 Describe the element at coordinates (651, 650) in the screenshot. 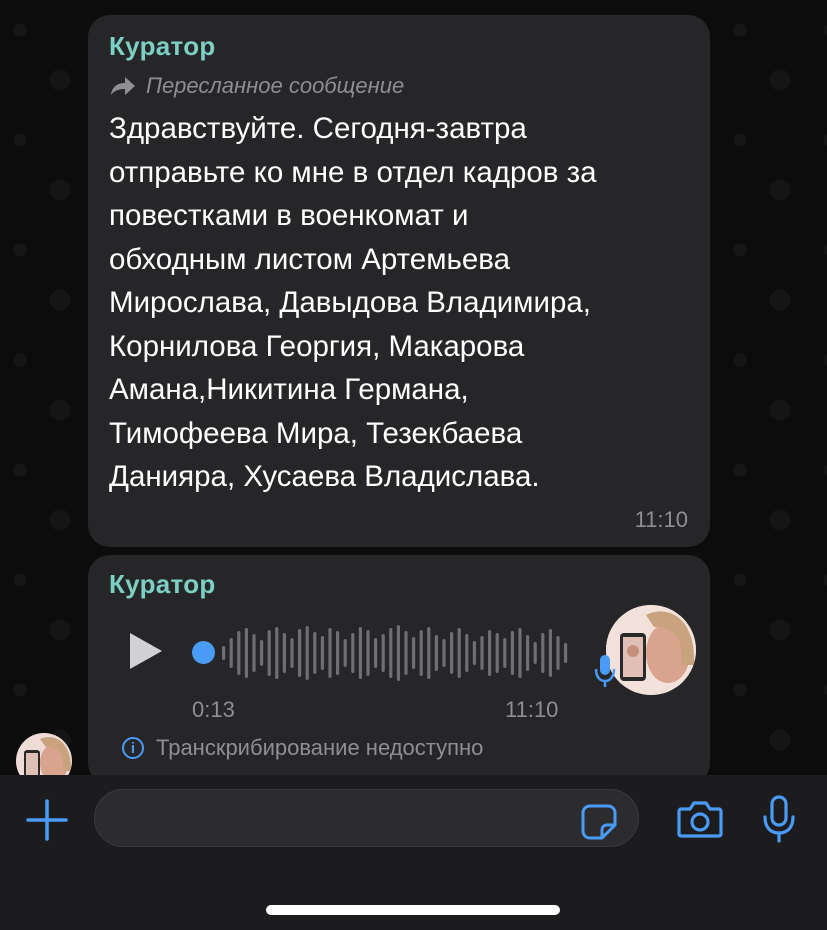

I see `voice-sender-avatar` at that location.